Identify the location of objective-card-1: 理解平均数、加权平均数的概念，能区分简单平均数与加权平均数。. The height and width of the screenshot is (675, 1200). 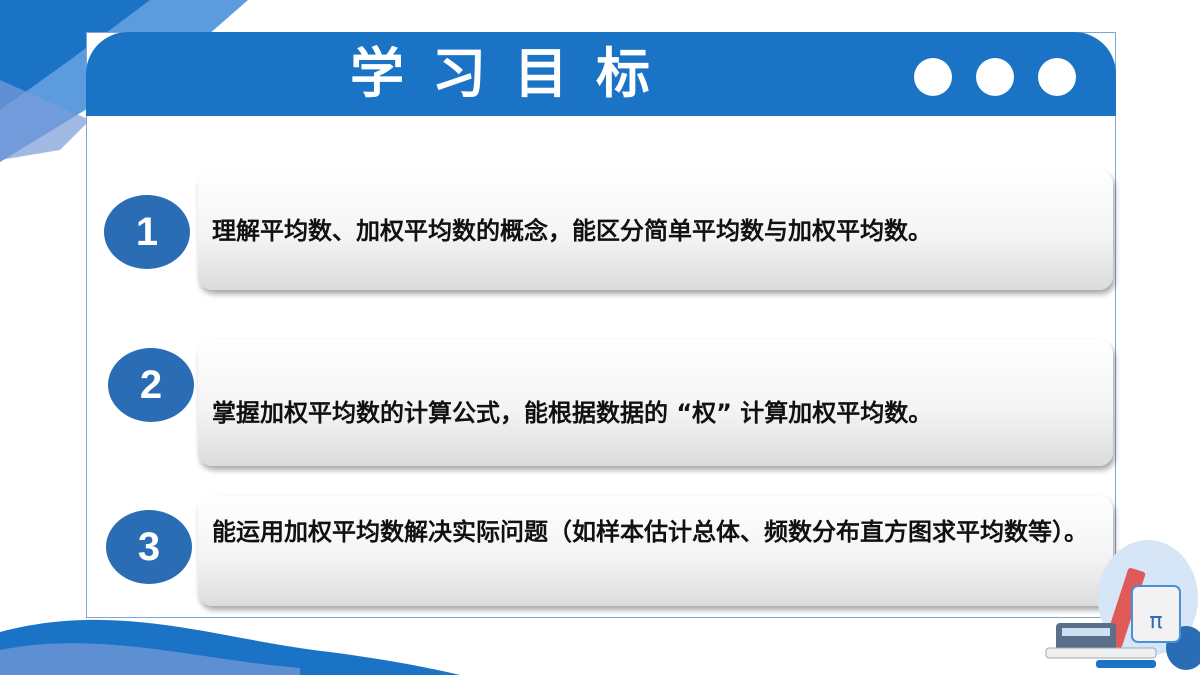
(655, 230).